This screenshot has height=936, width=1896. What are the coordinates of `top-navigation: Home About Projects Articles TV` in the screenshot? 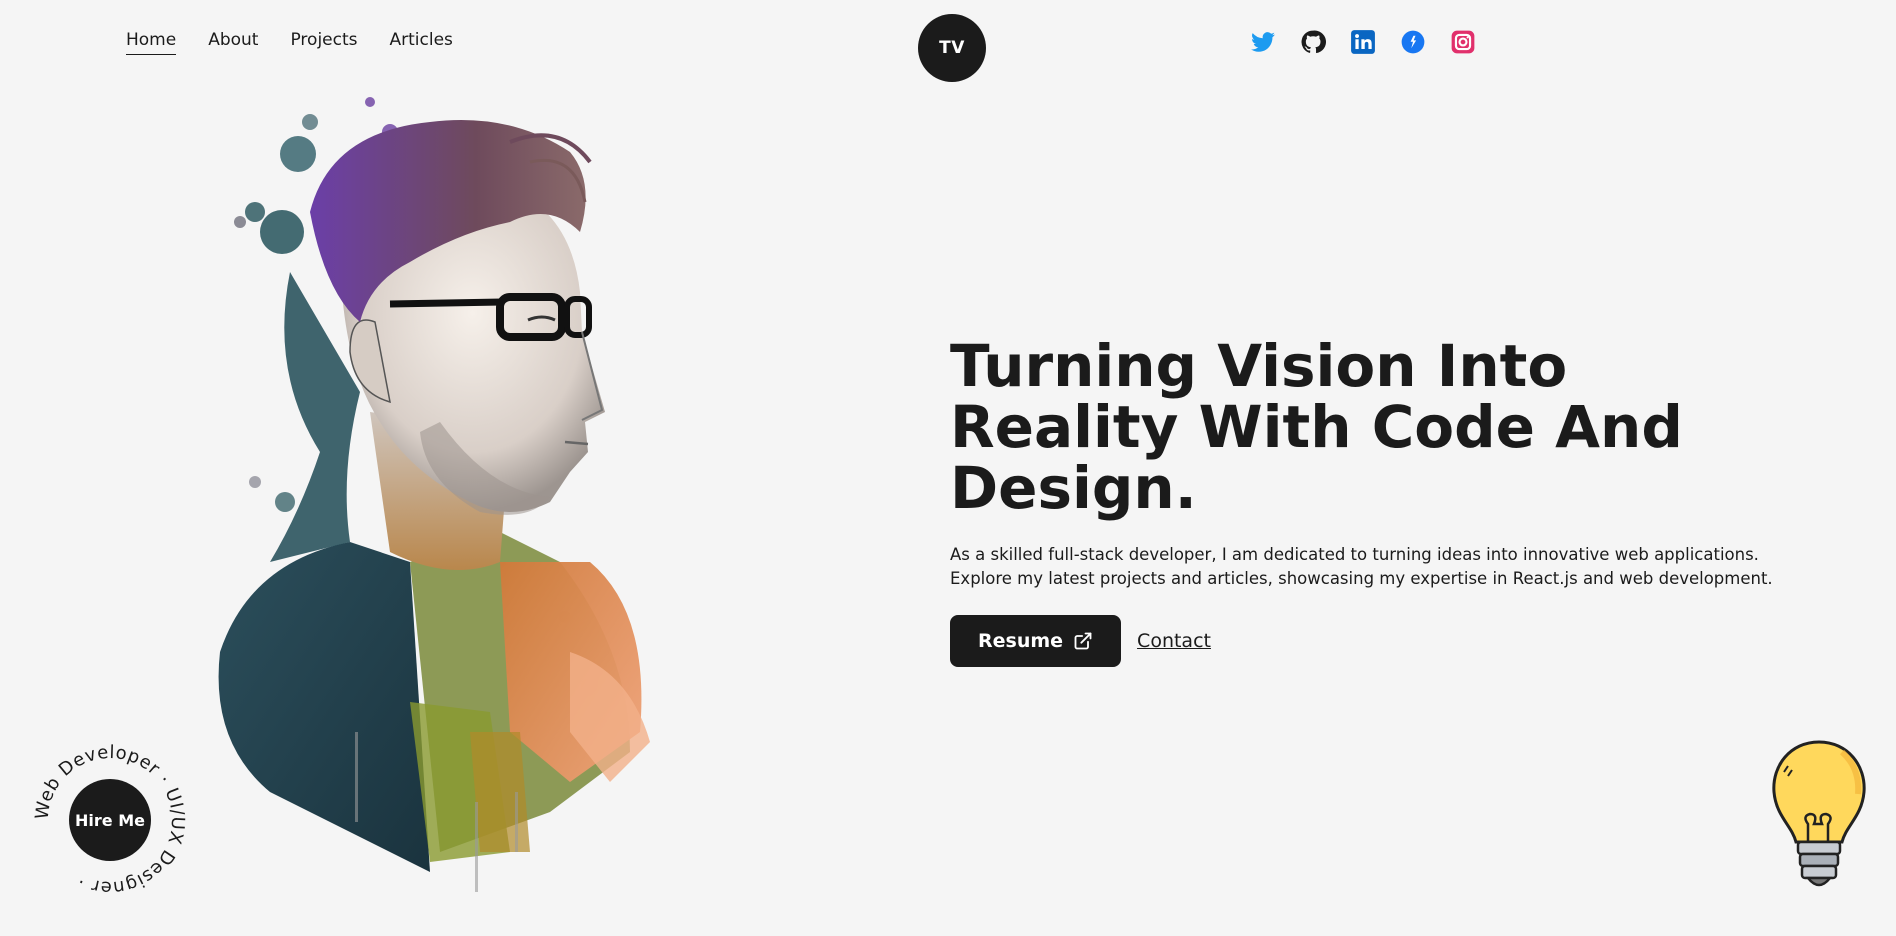 It's located at (948, 45).